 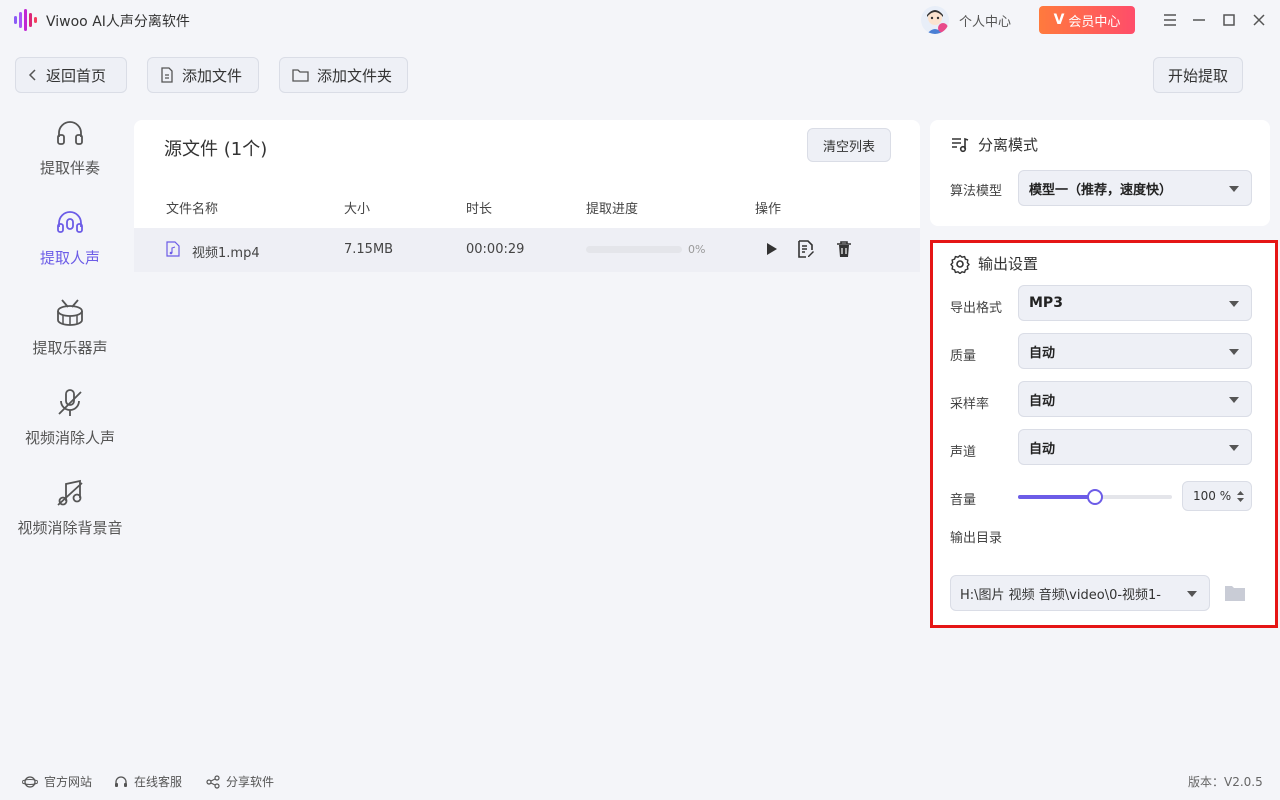 I want to click on clear-list-button: 清空列表, so click(x=849, y=145).